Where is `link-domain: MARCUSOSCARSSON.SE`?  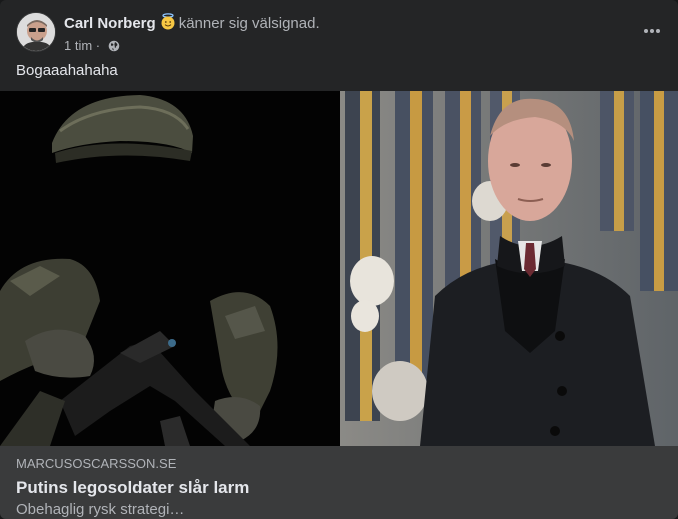
link-domain: MARCUSOSCARSSON.SE is located at coordinates (96, 463).